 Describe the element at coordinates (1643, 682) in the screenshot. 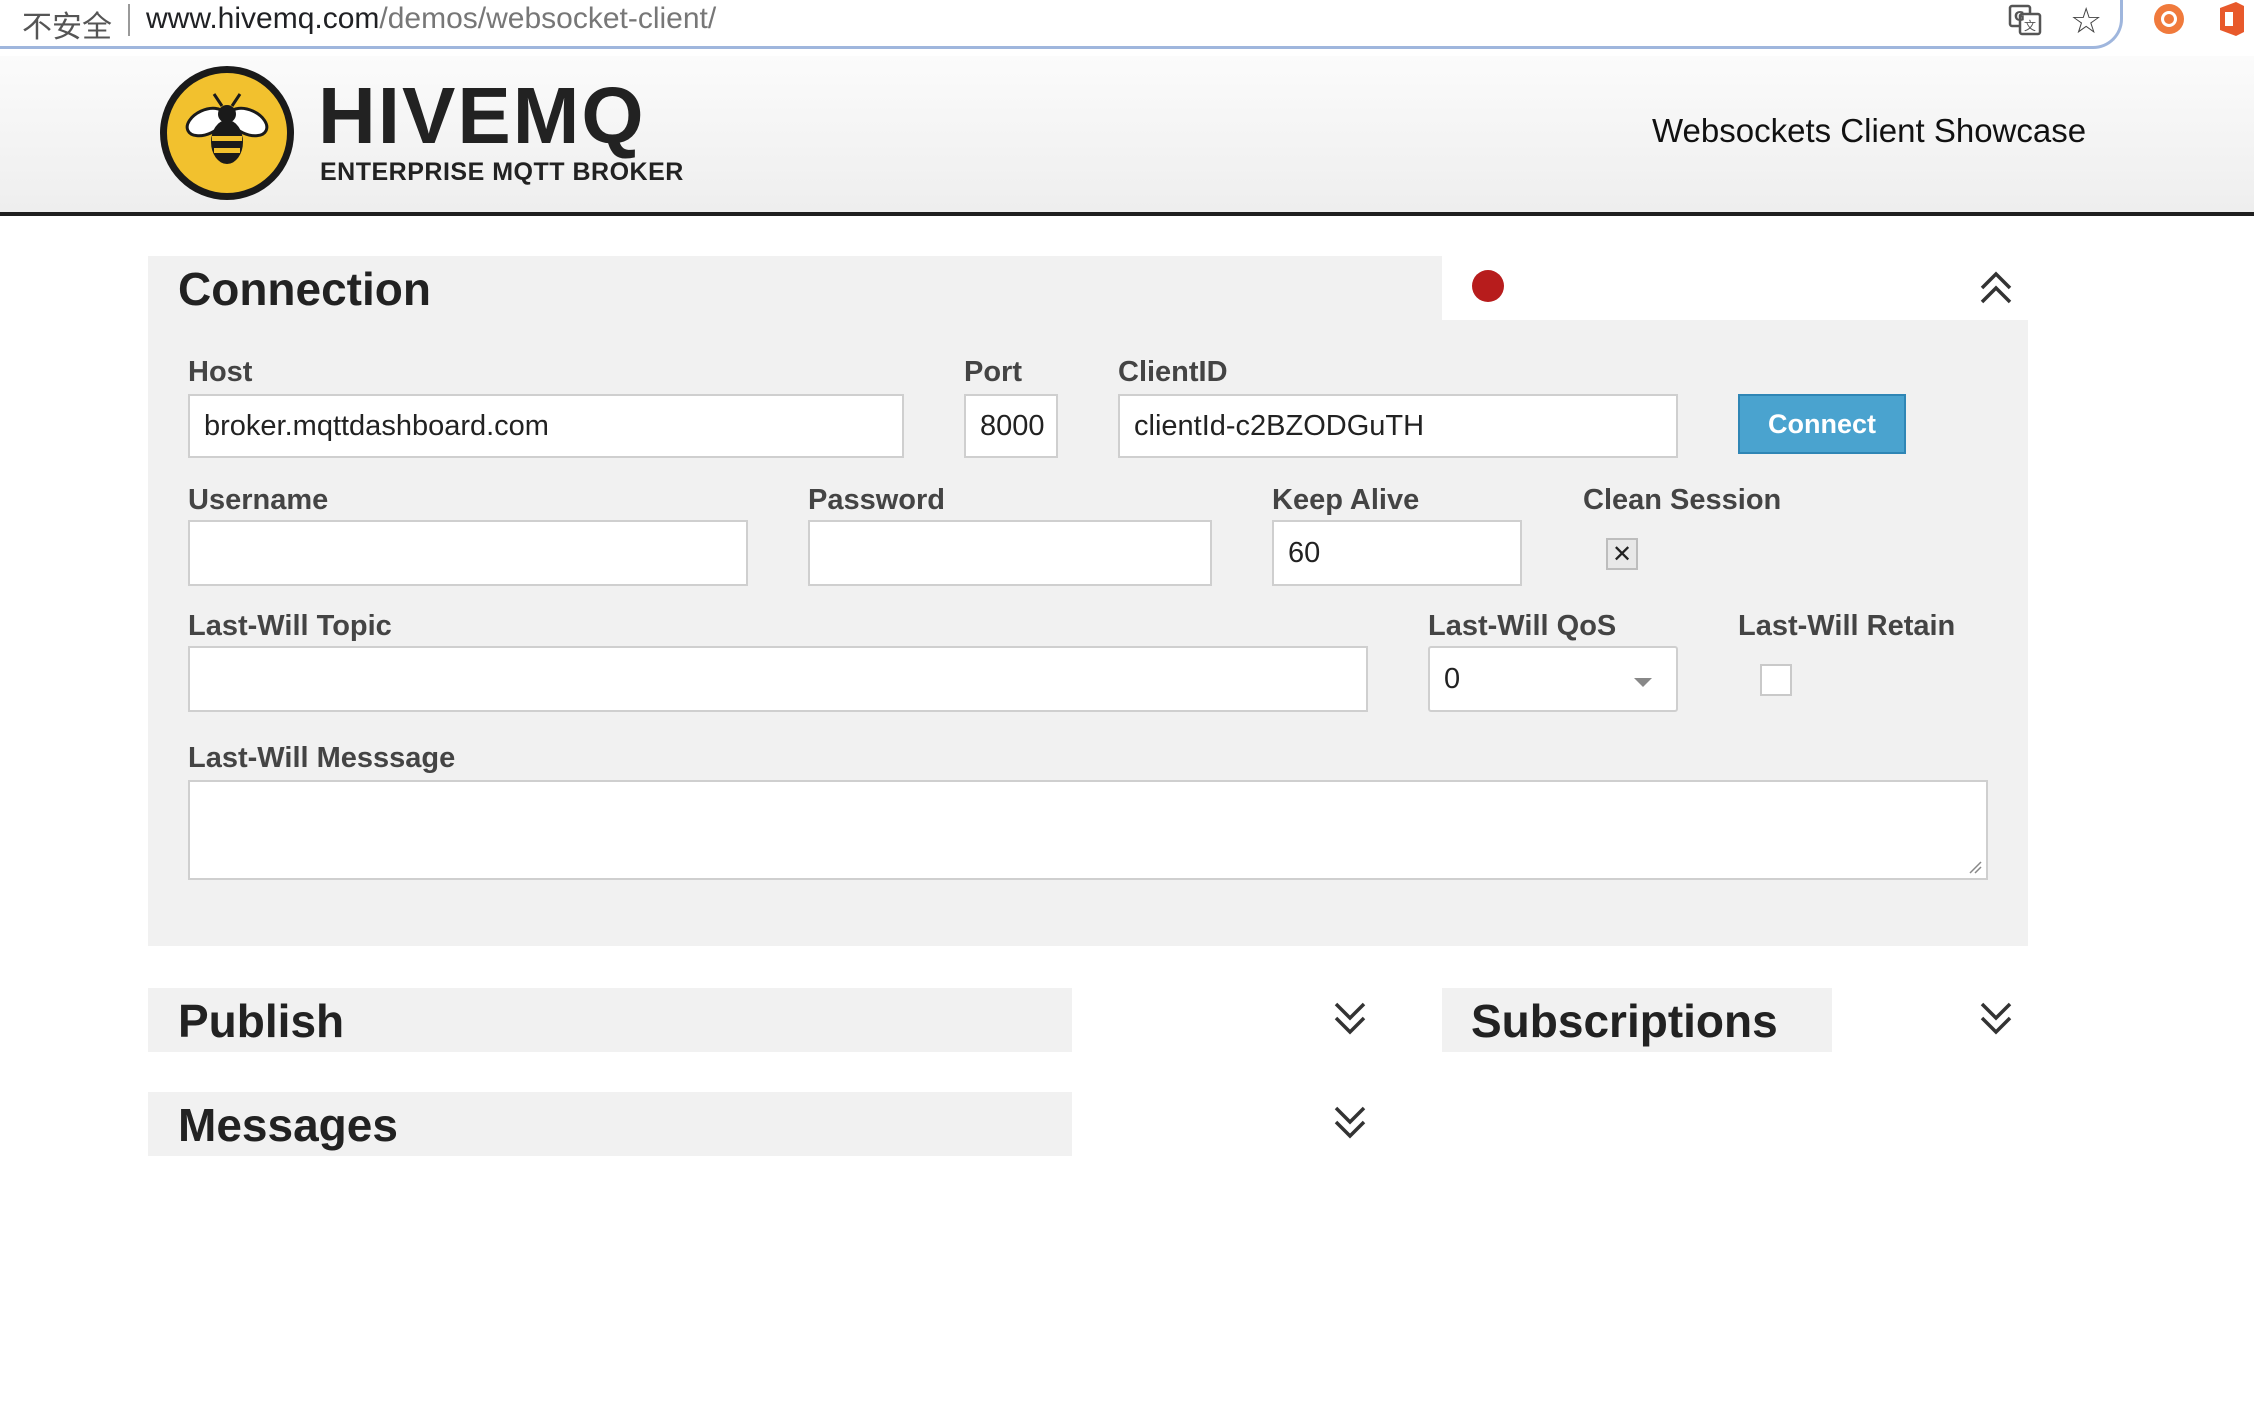

I see `dropdown-arrow-icon` at that location.